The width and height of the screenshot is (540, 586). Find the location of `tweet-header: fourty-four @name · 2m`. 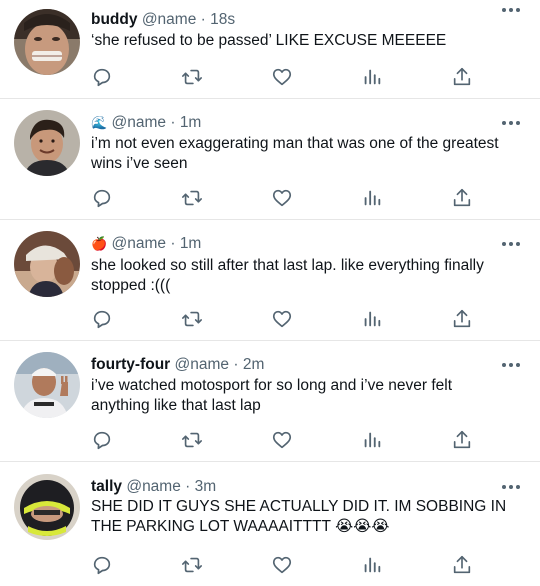

tweet-header: fourty-four @name · 2m is located at coordinates (177, 365).